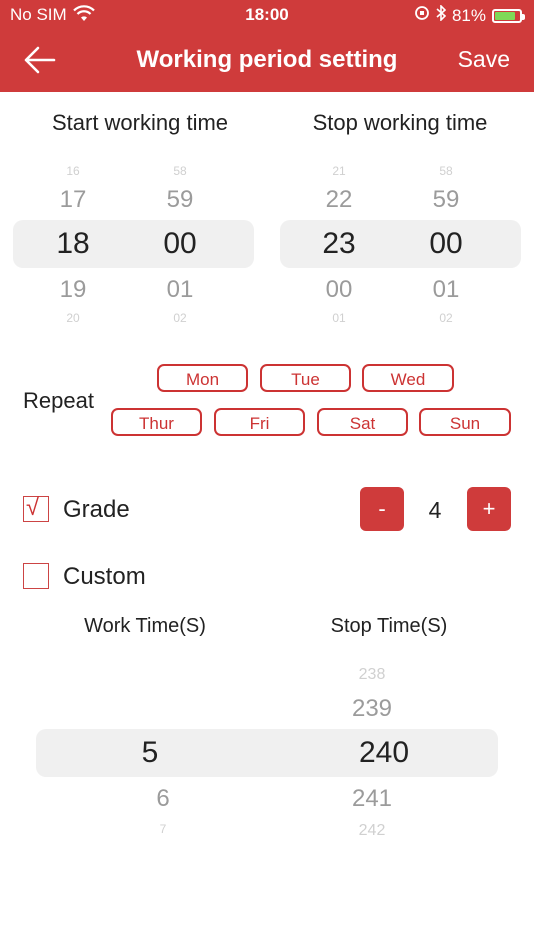 This screenshot has width=534, height=950. Describe the element at coordinates (508, 15) in the screenshot. I see `battery-icon` at that location.